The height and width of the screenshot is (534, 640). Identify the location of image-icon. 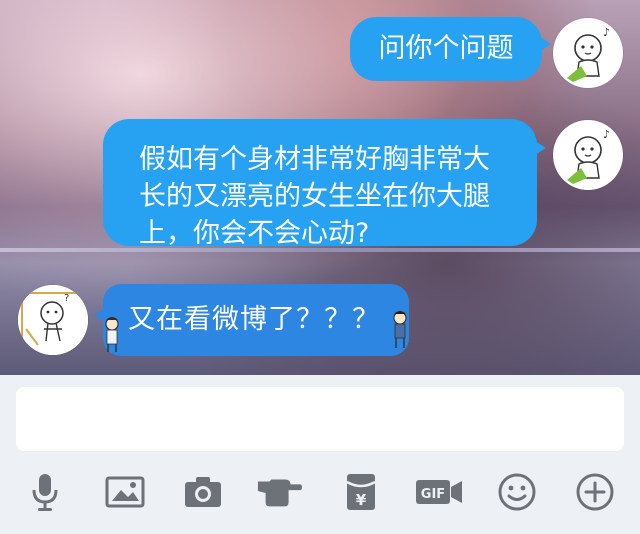
(125, 492).